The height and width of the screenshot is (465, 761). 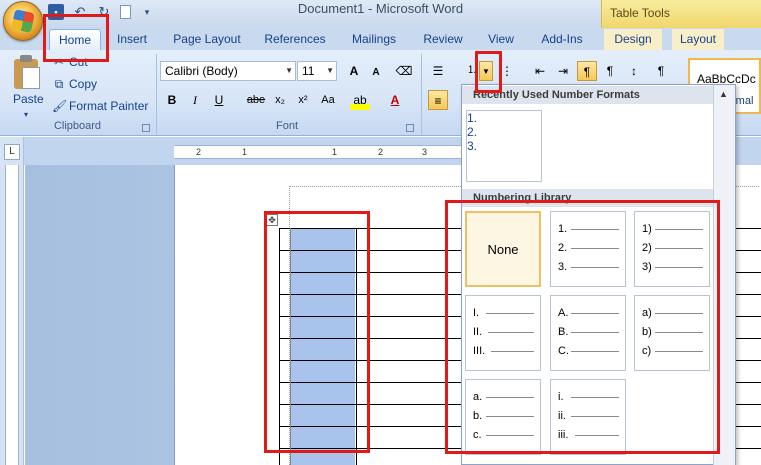 What do you see at coordinates (28, 99) in the screenshot?
I see `paste-button-label: Paste` at bounding box center [28, 99].